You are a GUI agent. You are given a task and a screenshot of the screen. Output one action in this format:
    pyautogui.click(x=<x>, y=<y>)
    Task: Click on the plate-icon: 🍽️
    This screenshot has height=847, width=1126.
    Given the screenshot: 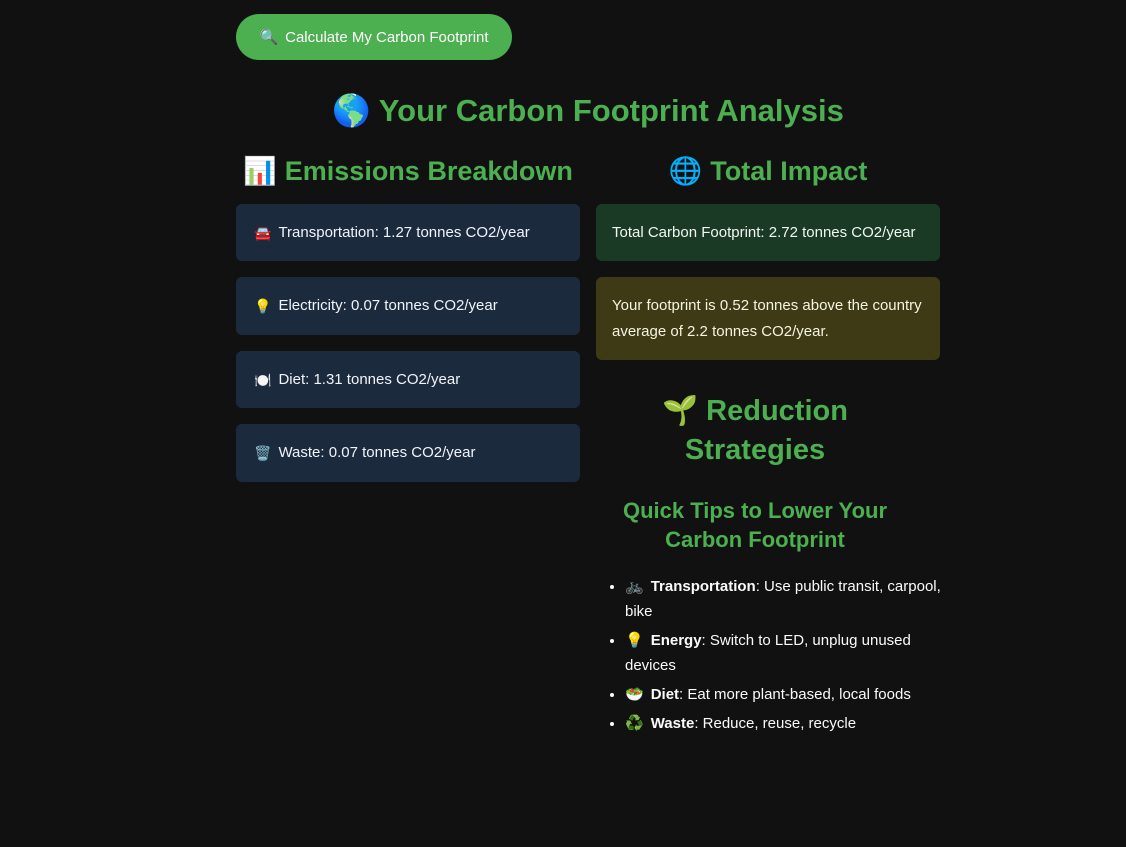 What is the action you would take?
    pyautogui.click(x=263, y=379)
    